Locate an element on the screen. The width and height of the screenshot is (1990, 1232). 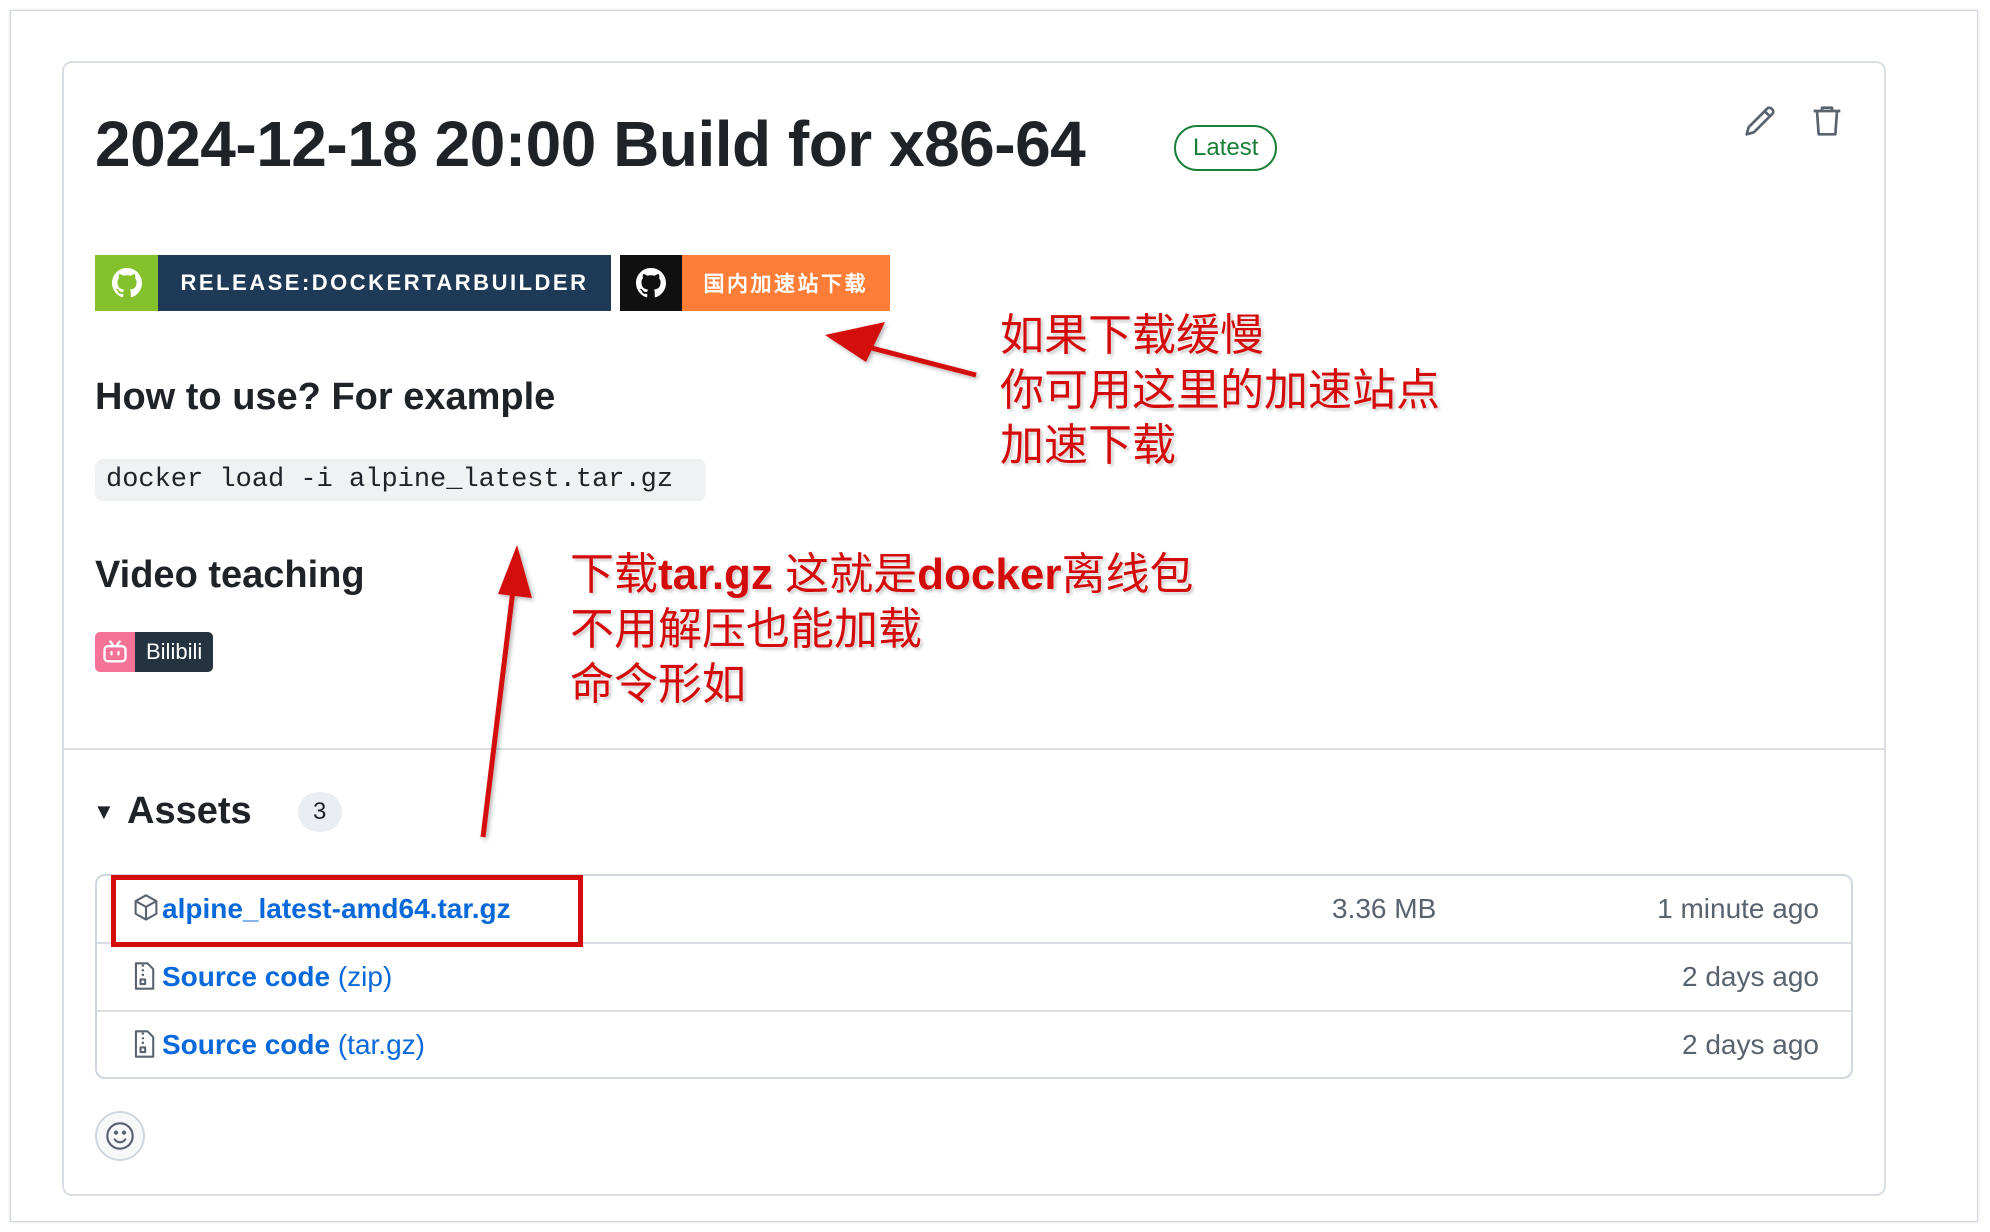
release-title: 2024-12-18 20:00 Build for x86-64 is located at coordinates (590, 144).